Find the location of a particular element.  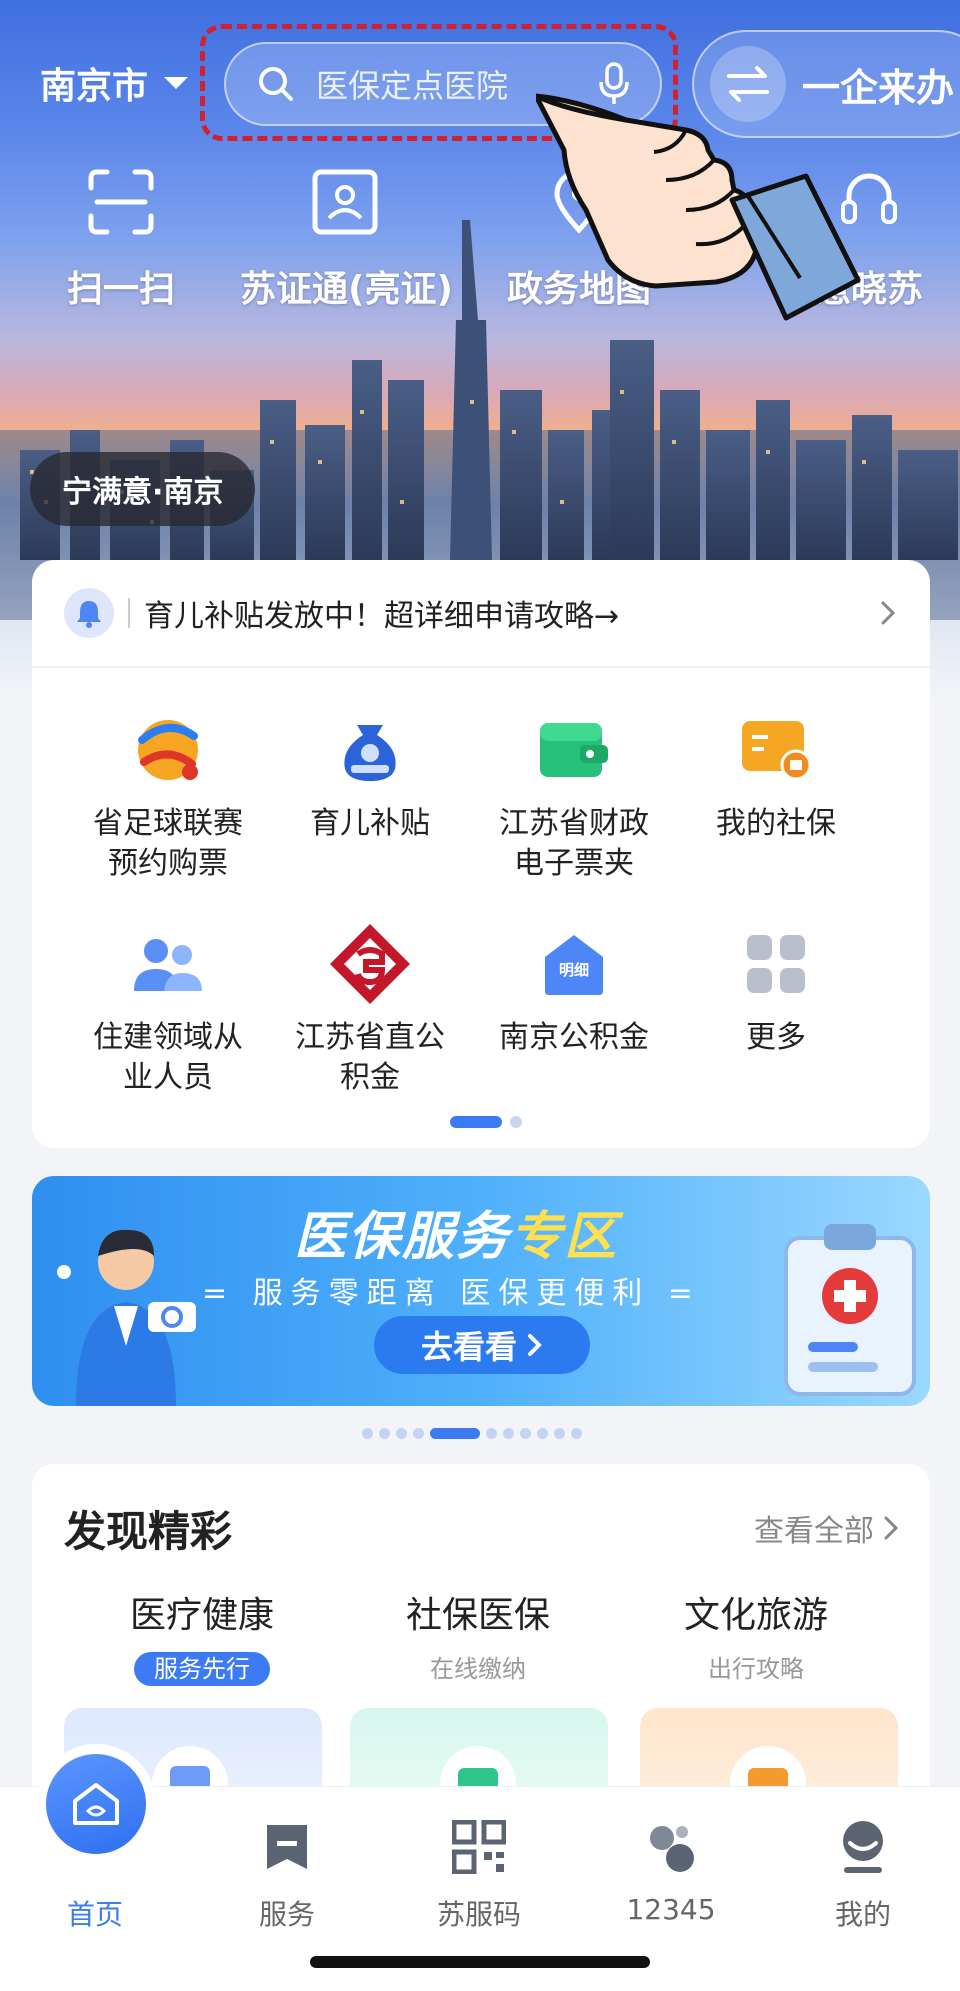

bell-icon is located at coordinates (89, 613).